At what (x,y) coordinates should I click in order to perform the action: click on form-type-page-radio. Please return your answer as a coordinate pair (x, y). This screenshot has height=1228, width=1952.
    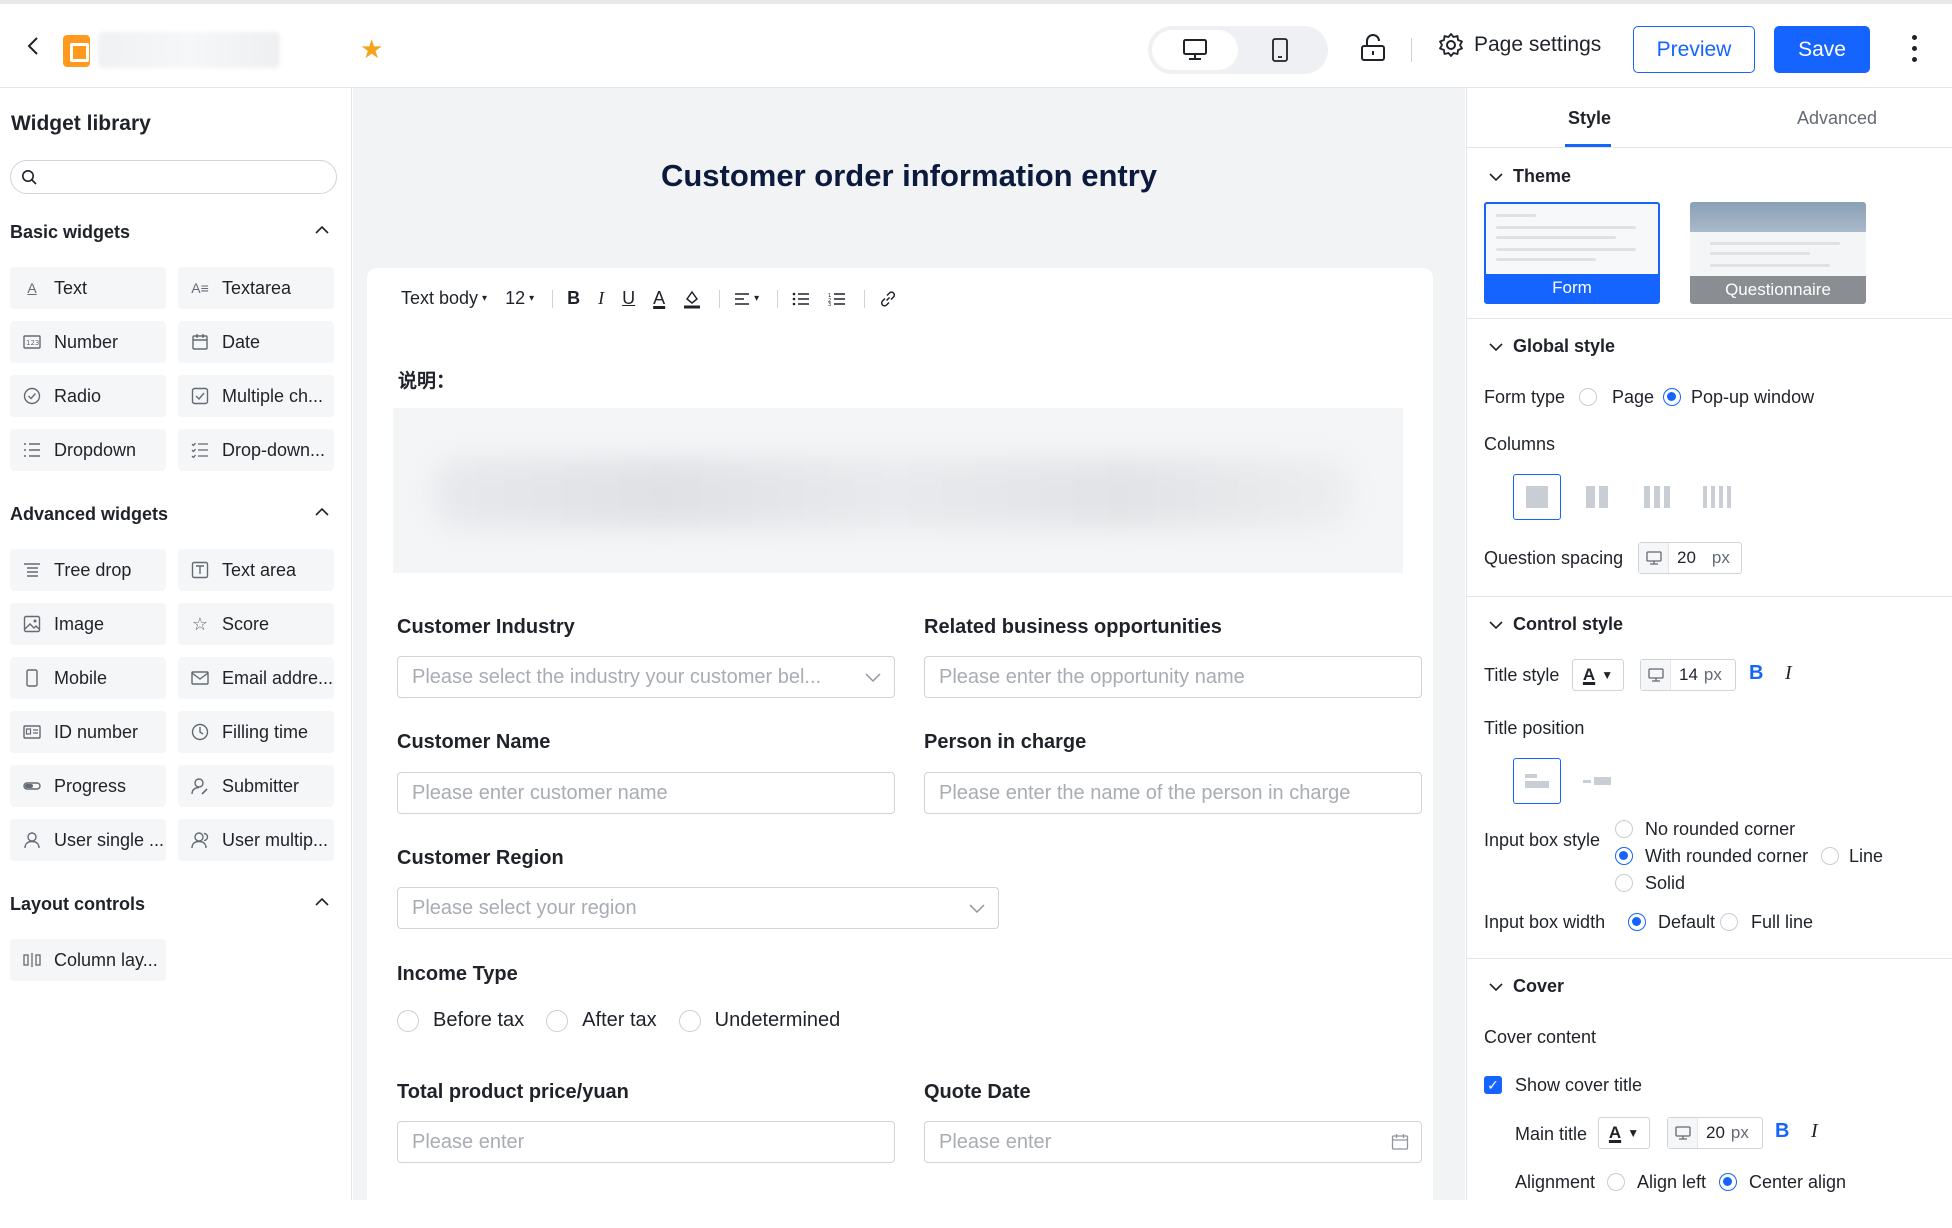
    Looking at the image, I should click on (1588, 397).